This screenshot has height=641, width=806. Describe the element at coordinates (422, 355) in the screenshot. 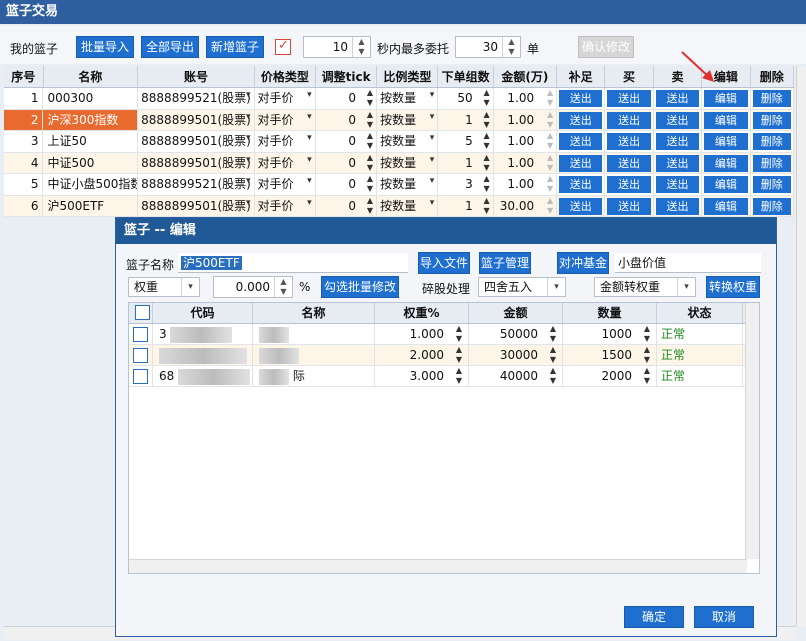

I see `row-weight: 2.000 ▲ ▼` at that location.